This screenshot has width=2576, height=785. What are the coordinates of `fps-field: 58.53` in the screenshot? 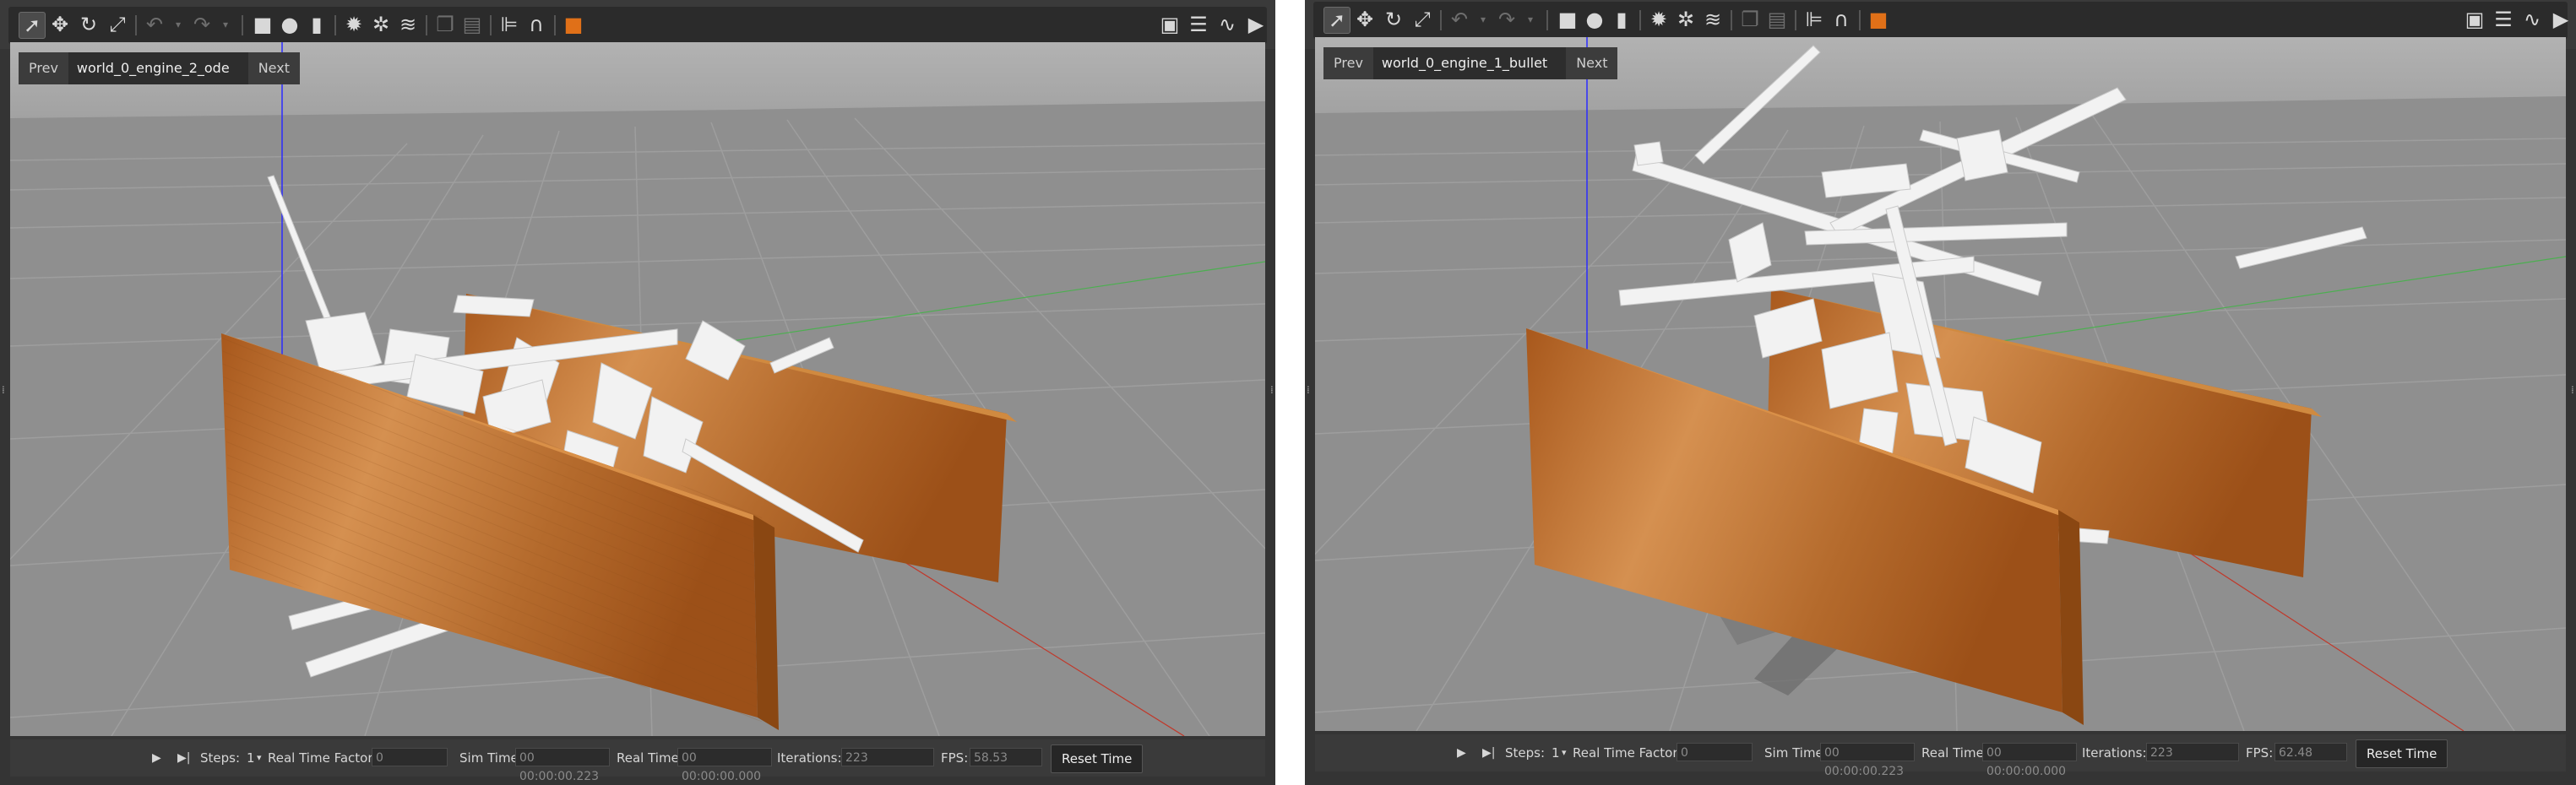 It's located at (1006, 757).